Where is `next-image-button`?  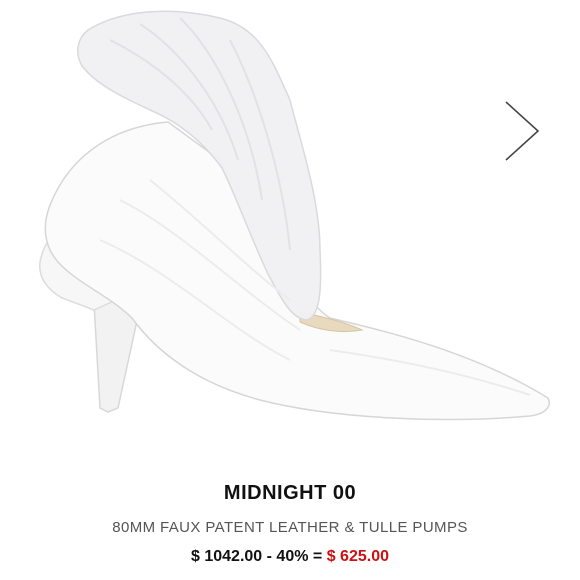 next-image-button is located at coordinates (522, 131).